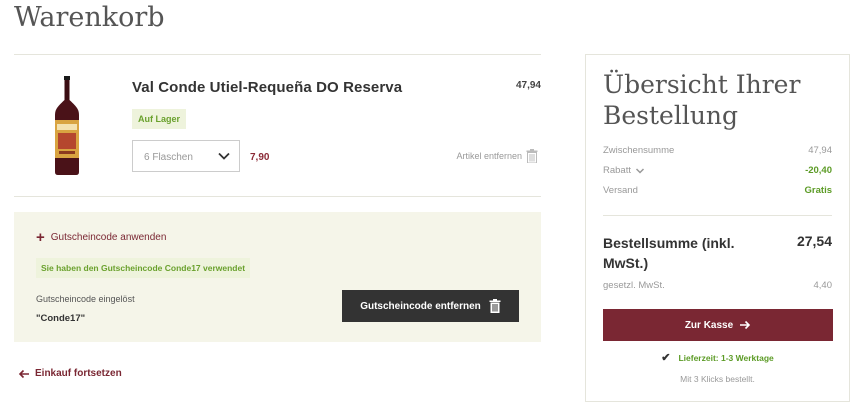 The height and width of the screenshot is (405, 850). What do you see at coordinates (717, 150) in the screenshot?
I see `subtotal-row: Zwischensumme 47,94` at bounding box center [717, 150].